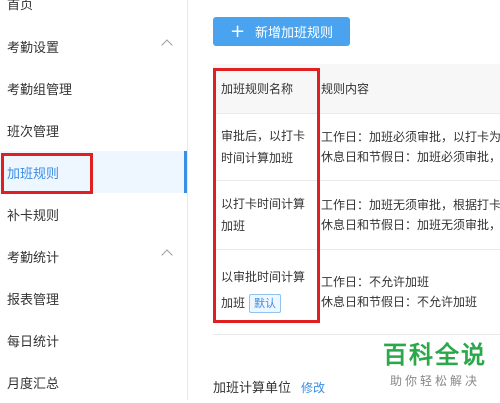 This screenshot has height=403, width=500. I want to click on overtime-unit-section: 加班计算单位 修改, so click(269, 386).